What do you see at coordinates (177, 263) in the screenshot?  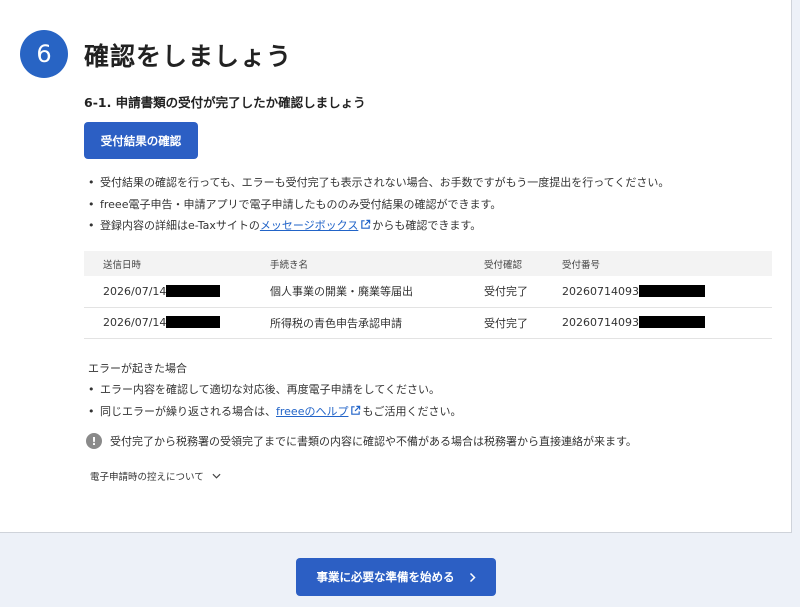 I see `column-header: 送信日時` at bounding box center [177, 263].